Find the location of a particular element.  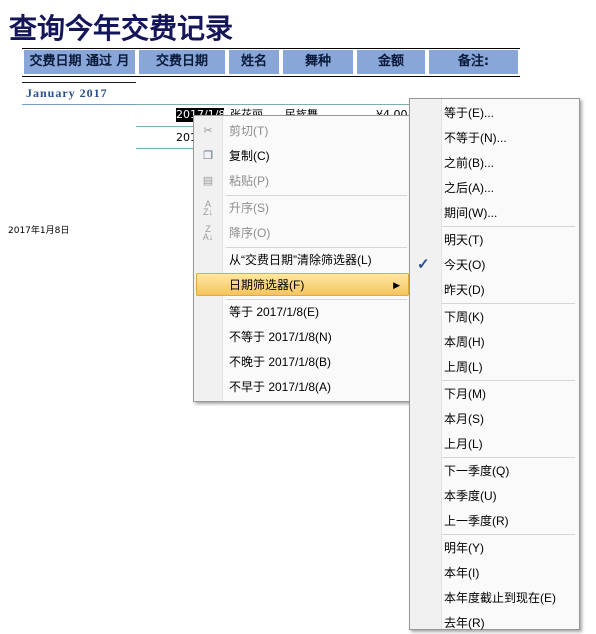

column-header-name: 姓名 is located at coordinates (254, 62).